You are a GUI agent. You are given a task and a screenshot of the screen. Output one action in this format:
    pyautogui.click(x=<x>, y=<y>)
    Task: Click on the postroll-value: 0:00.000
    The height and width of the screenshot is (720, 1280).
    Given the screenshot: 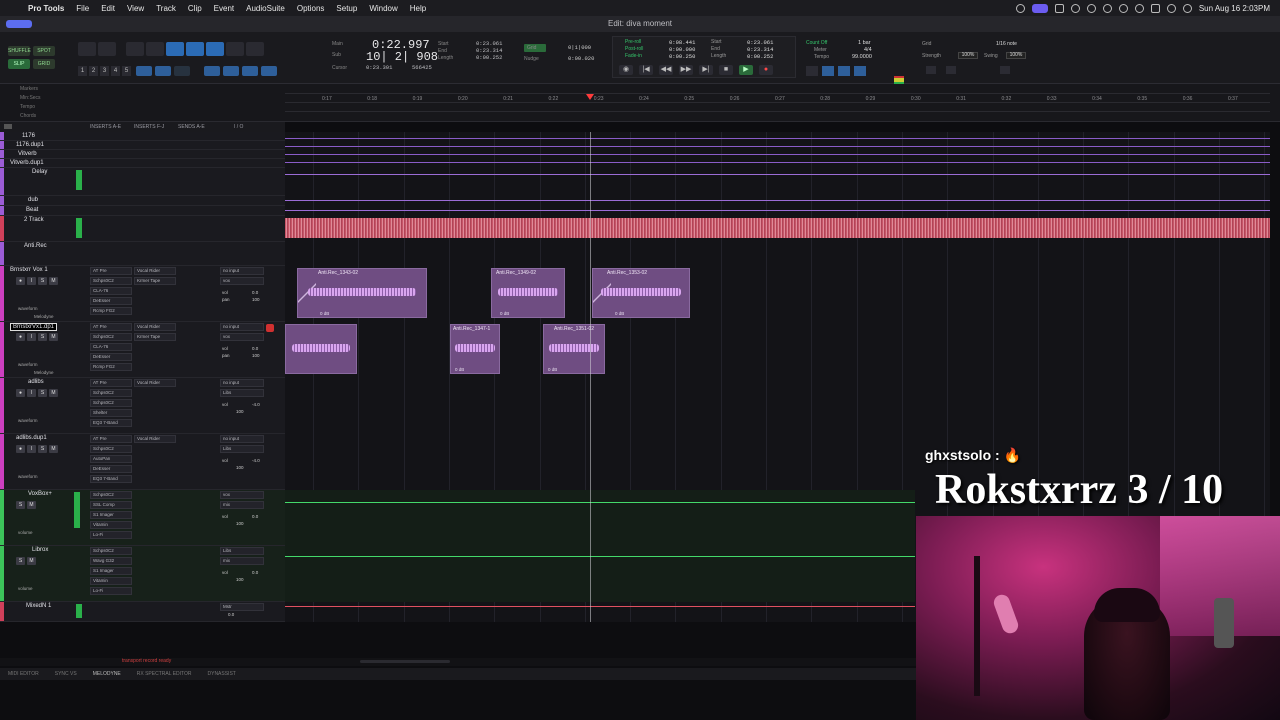 What is the action you would take?
    pyautogui.click(x=682, y=49)
    